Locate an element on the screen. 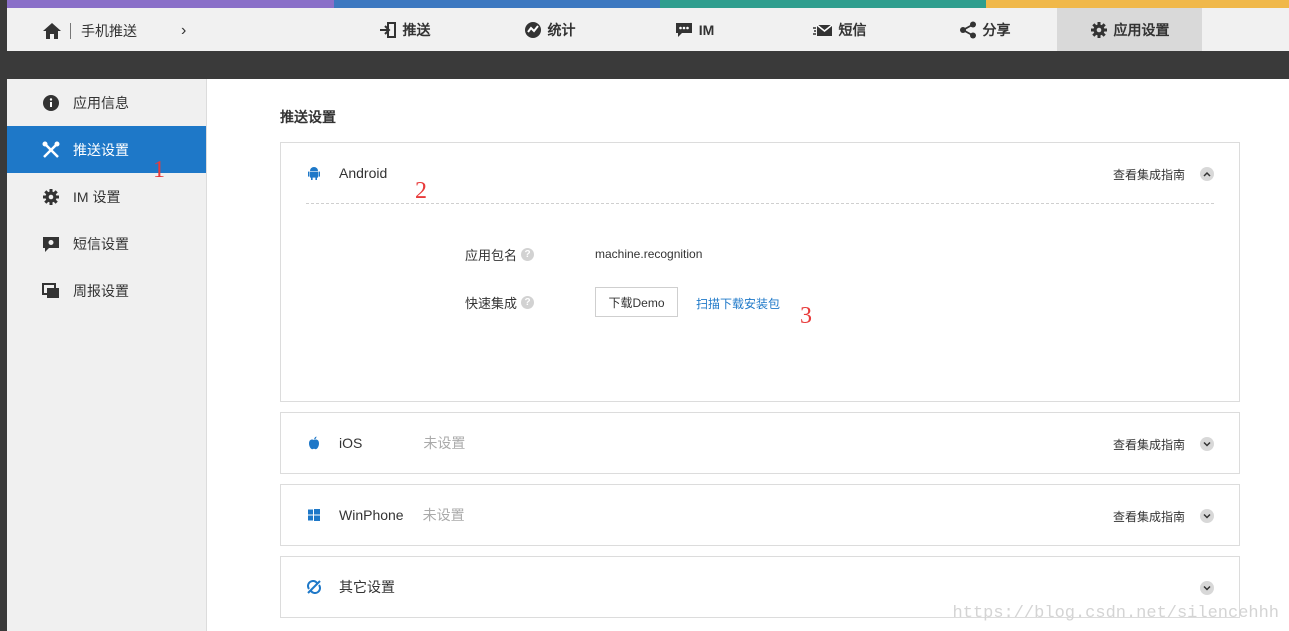 This screenshot has height=631, width=1289. nav-item-app-settings: 应用设置 is located at coordinates (1129, 29).